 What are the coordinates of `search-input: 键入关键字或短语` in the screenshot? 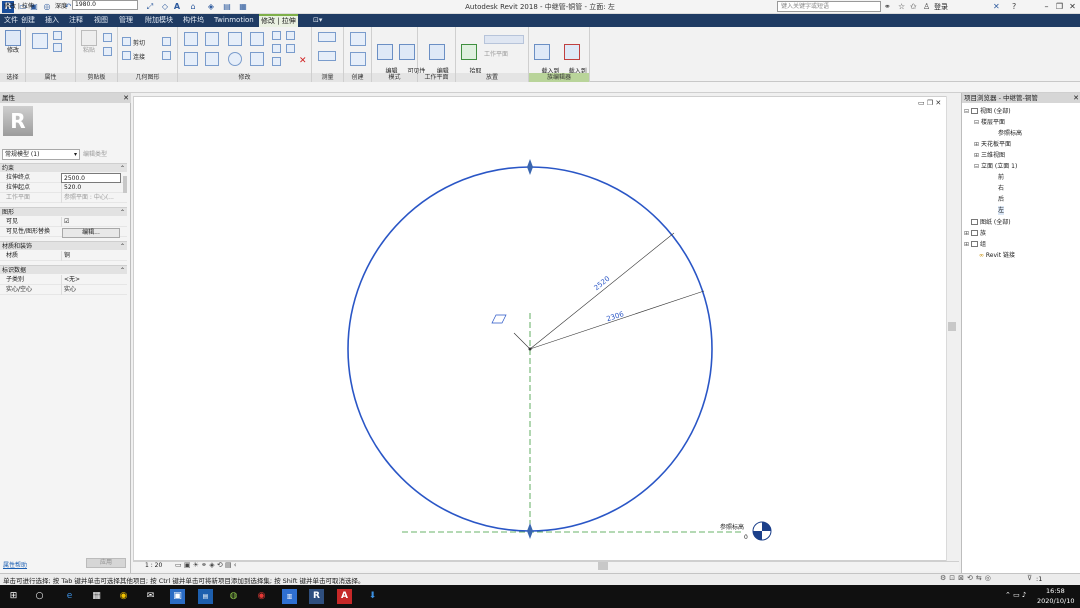 It's located at (829, 6).